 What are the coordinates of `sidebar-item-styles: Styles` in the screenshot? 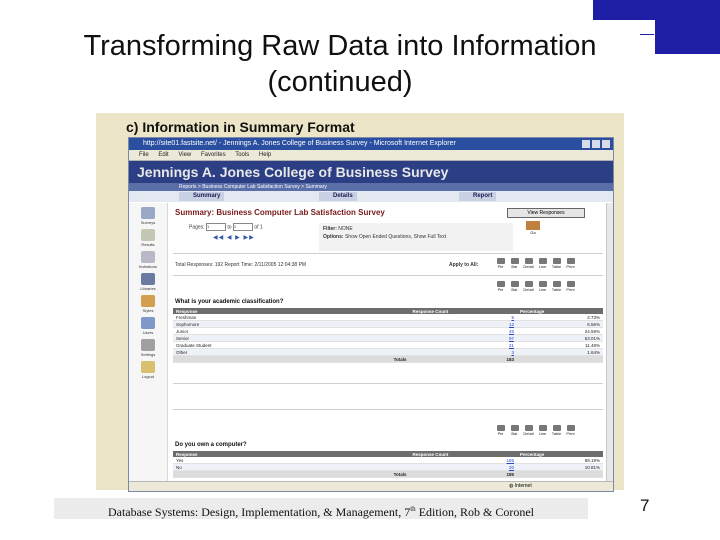 It's located at (148, 304).